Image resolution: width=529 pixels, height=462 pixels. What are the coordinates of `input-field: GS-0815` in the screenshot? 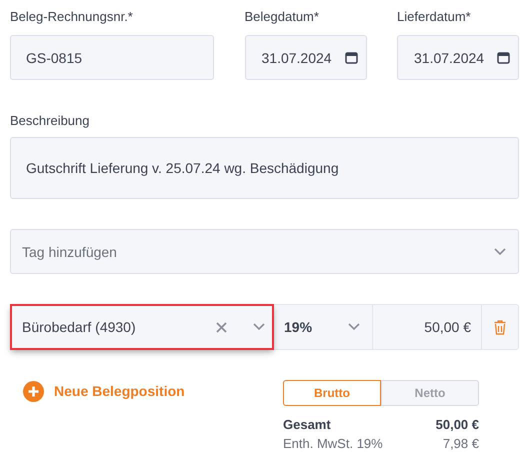 It's located at (112, 57).